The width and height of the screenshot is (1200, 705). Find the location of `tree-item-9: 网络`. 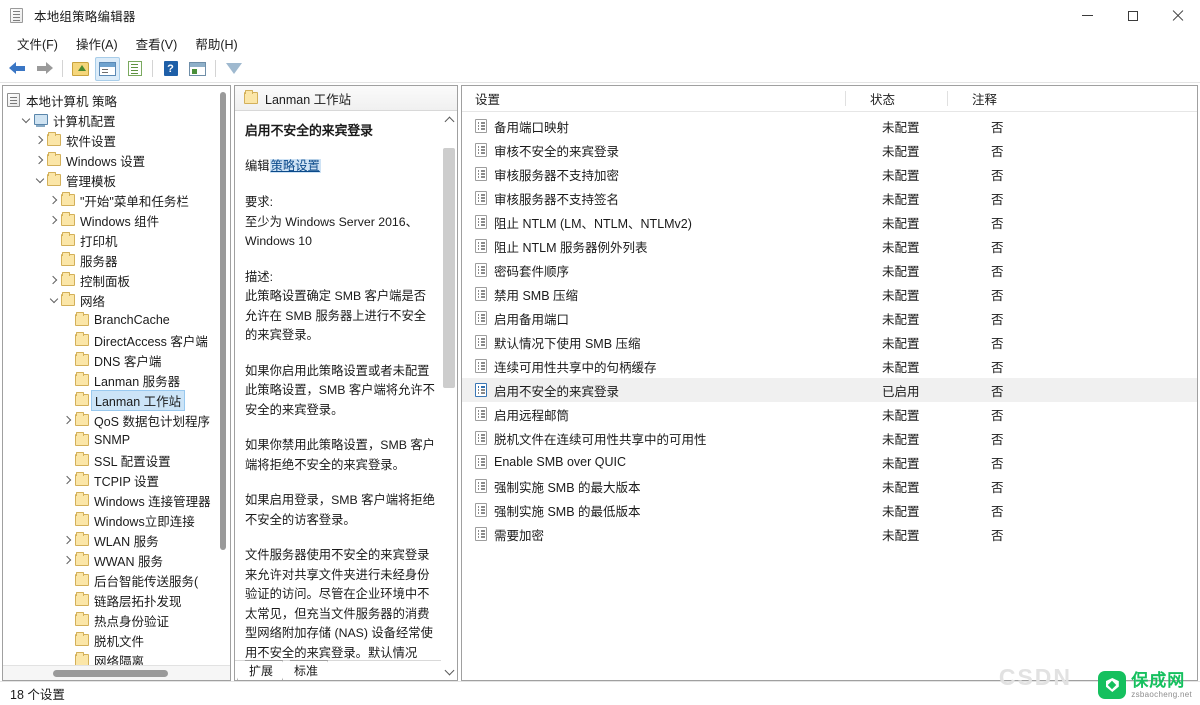

tree-item-9: 网络 is located at coordinates (116, 300).